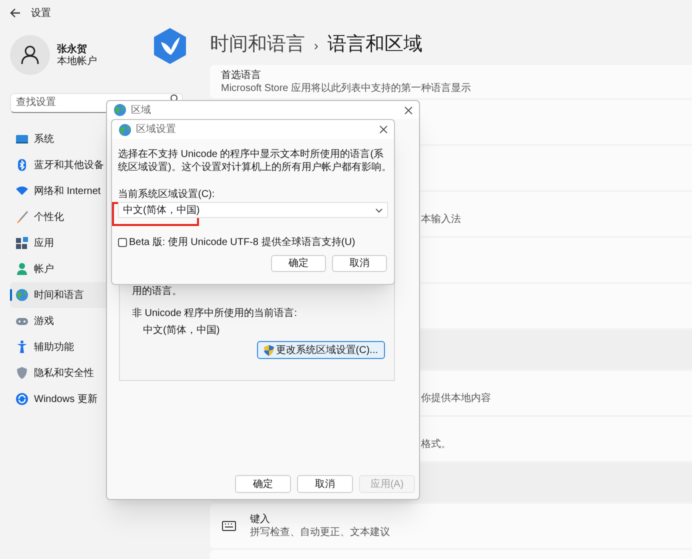  I want to click on card-subtitle: 格式。, so click(436, 445).